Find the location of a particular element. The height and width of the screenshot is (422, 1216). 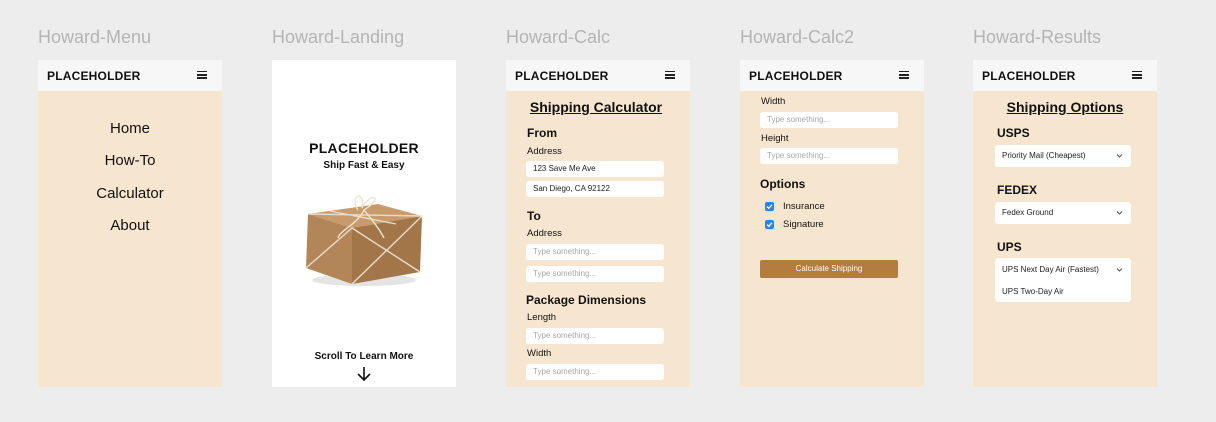

menu-item-about: About is located at coordinates (130, 225).